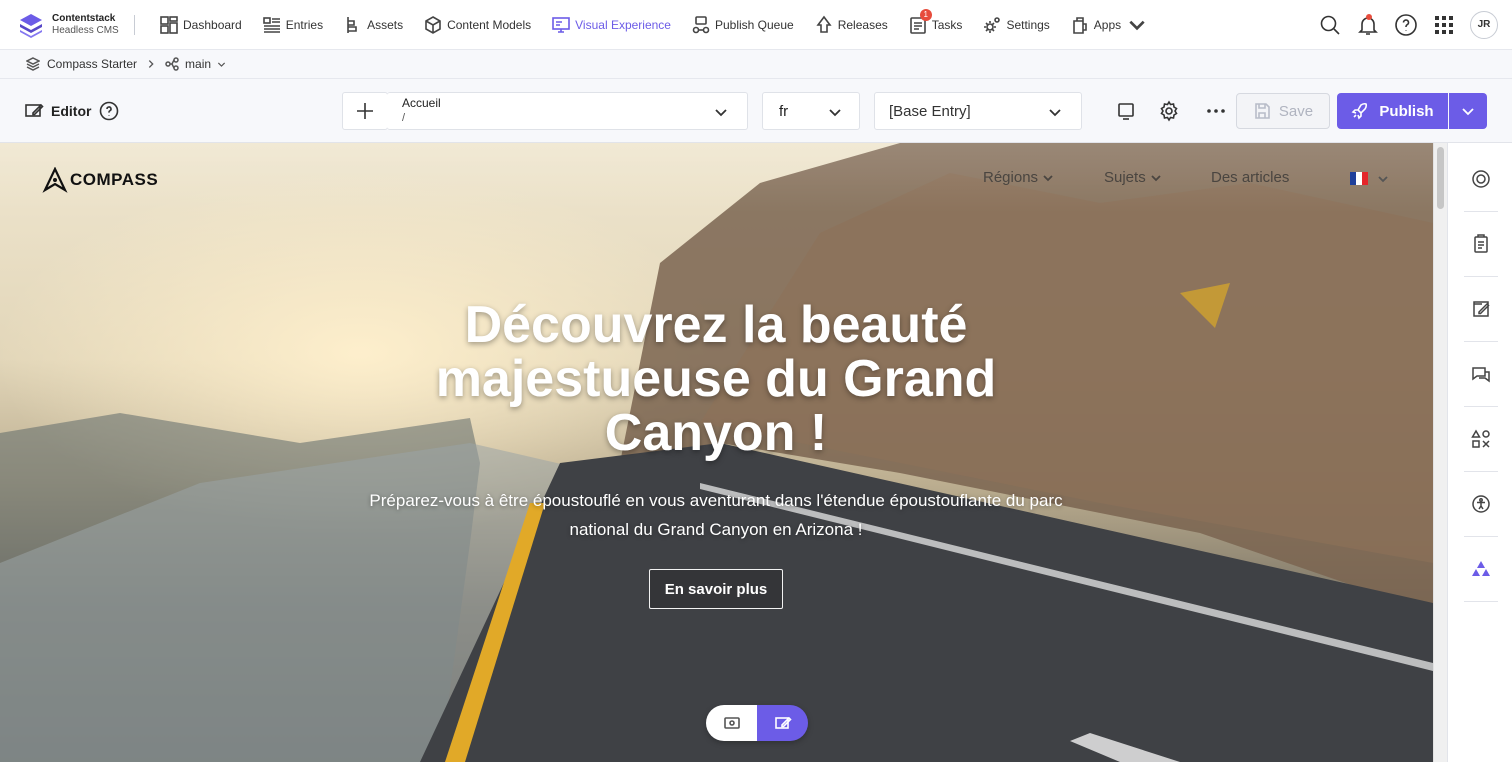 This screenshot has height=762, width=1512. What do you see at coordinates (756, 64) in the screenshot?
I see `breadcrumb: Compass Starter main` at bounding box center [756, 64].